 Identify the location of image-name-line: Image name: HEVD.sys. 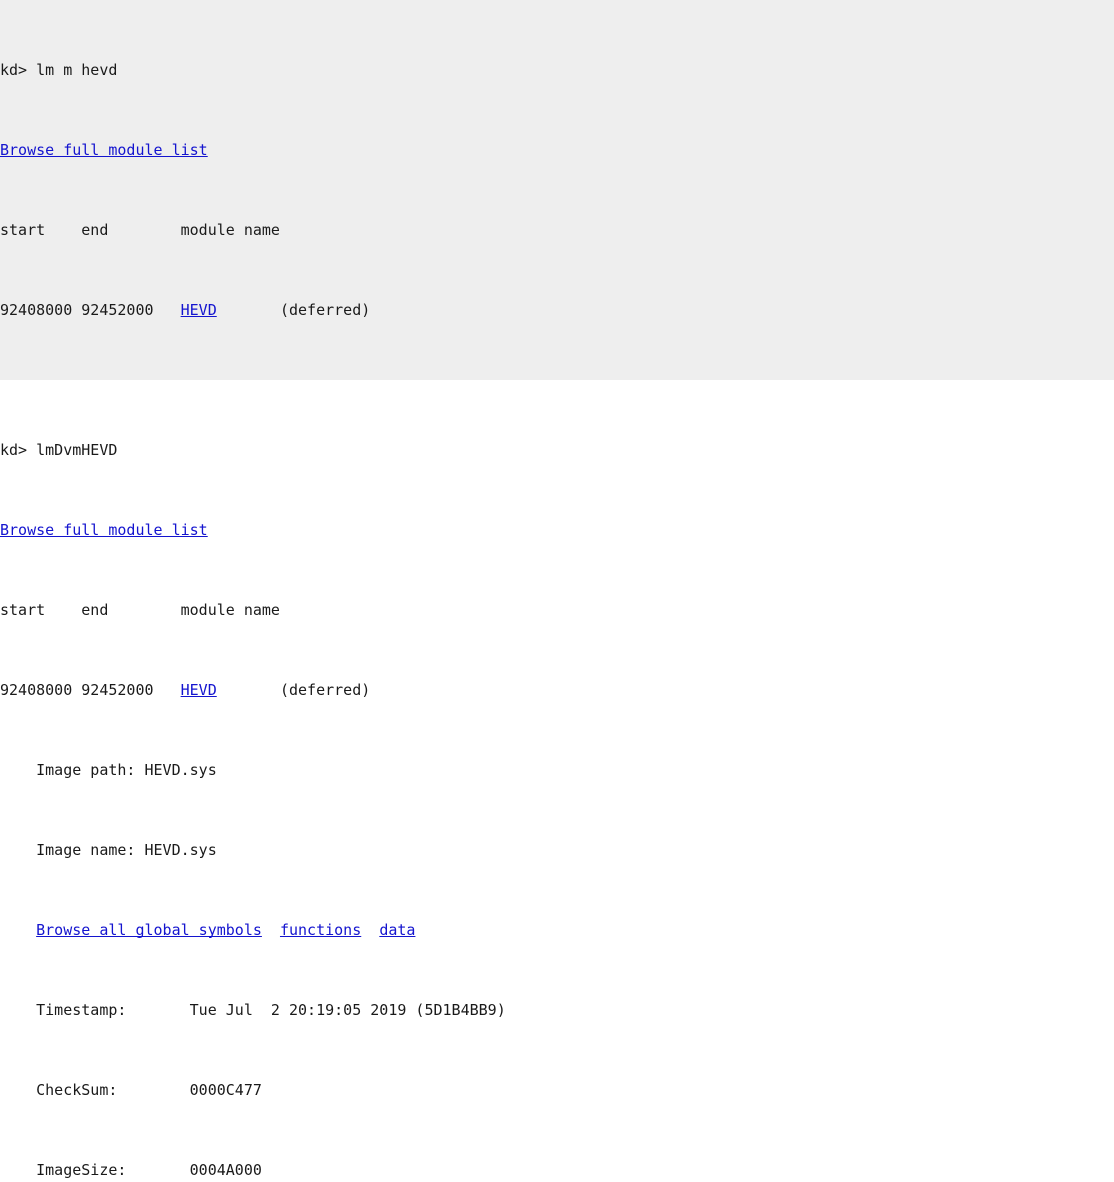
(557, 850).